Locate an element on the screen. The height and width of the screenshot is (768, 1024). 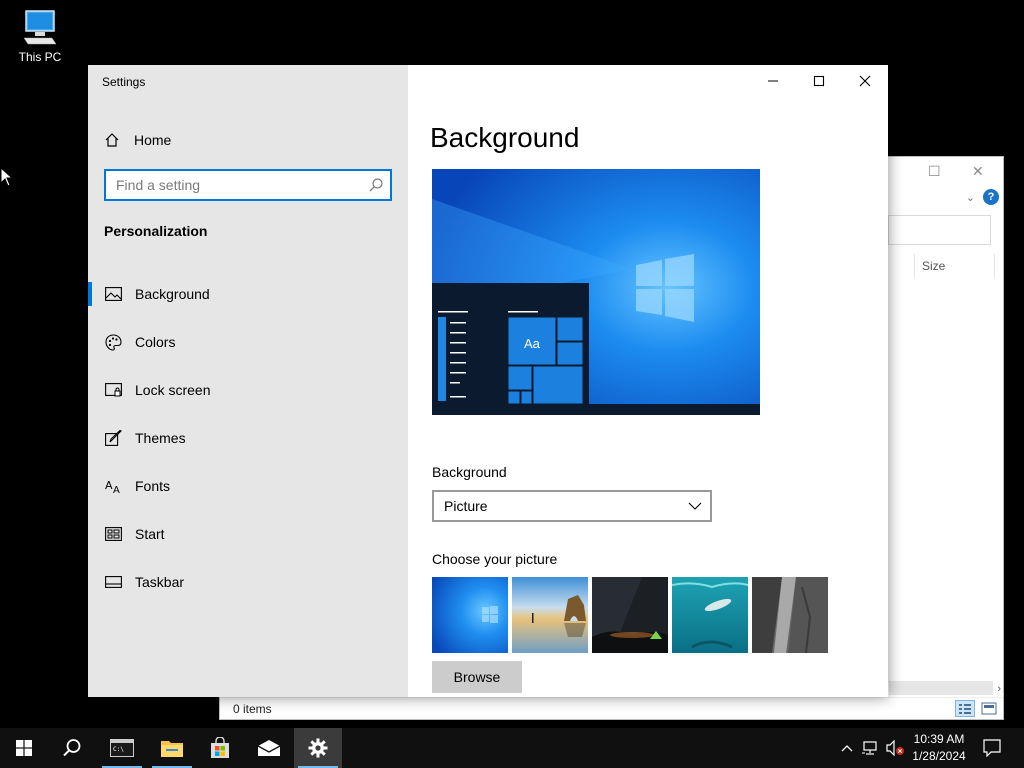
explorer-status-bar: 0 items is located at coordinates (611, 708).